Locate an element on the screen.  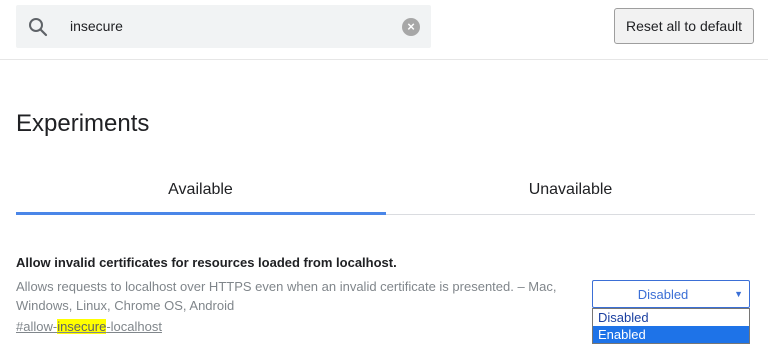
page-title: Experiments is located at coordinates (83, 123).